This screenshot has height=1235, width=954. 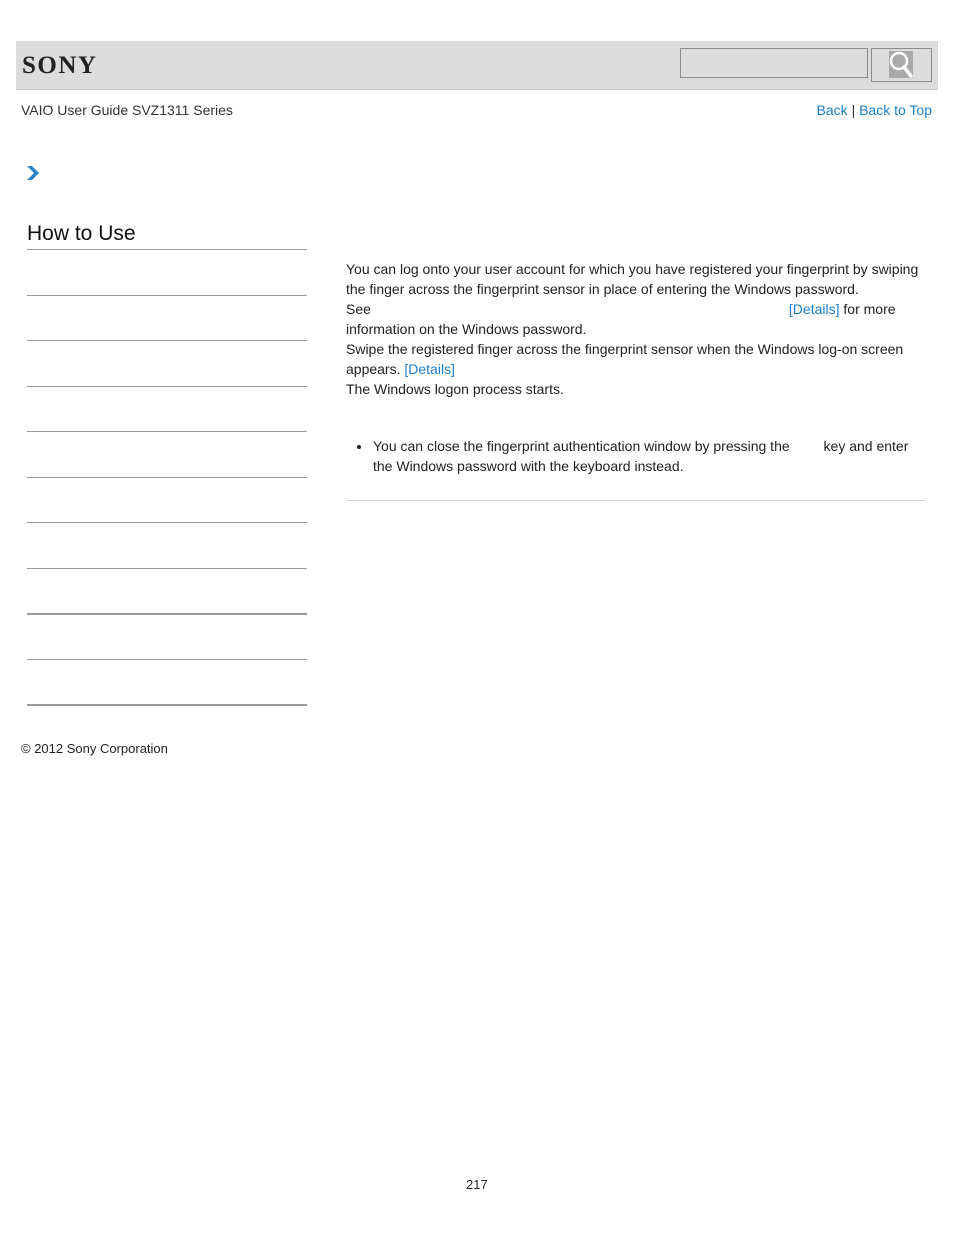 What do you see at coordinates (832, 110) in the screenshot?
I see `back-link: Back` at bounding box center [832, 110].